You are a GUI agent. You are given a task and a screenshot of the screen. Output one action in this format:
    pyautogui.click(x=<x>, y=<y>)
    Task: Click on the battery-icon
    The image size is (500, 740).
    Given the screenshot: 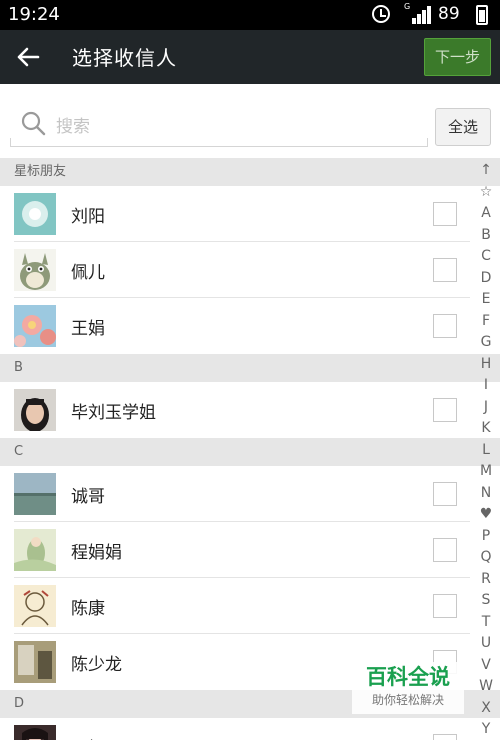 What is the action you would take?
    pyautogui.click(x=482, y=15)
    